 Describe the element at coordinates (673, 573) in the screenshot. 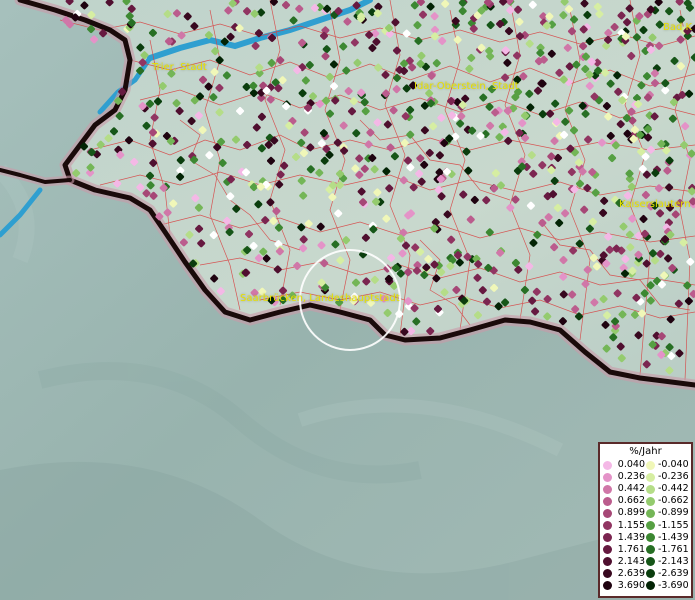

I see `legend-value: -2.639` at that location.